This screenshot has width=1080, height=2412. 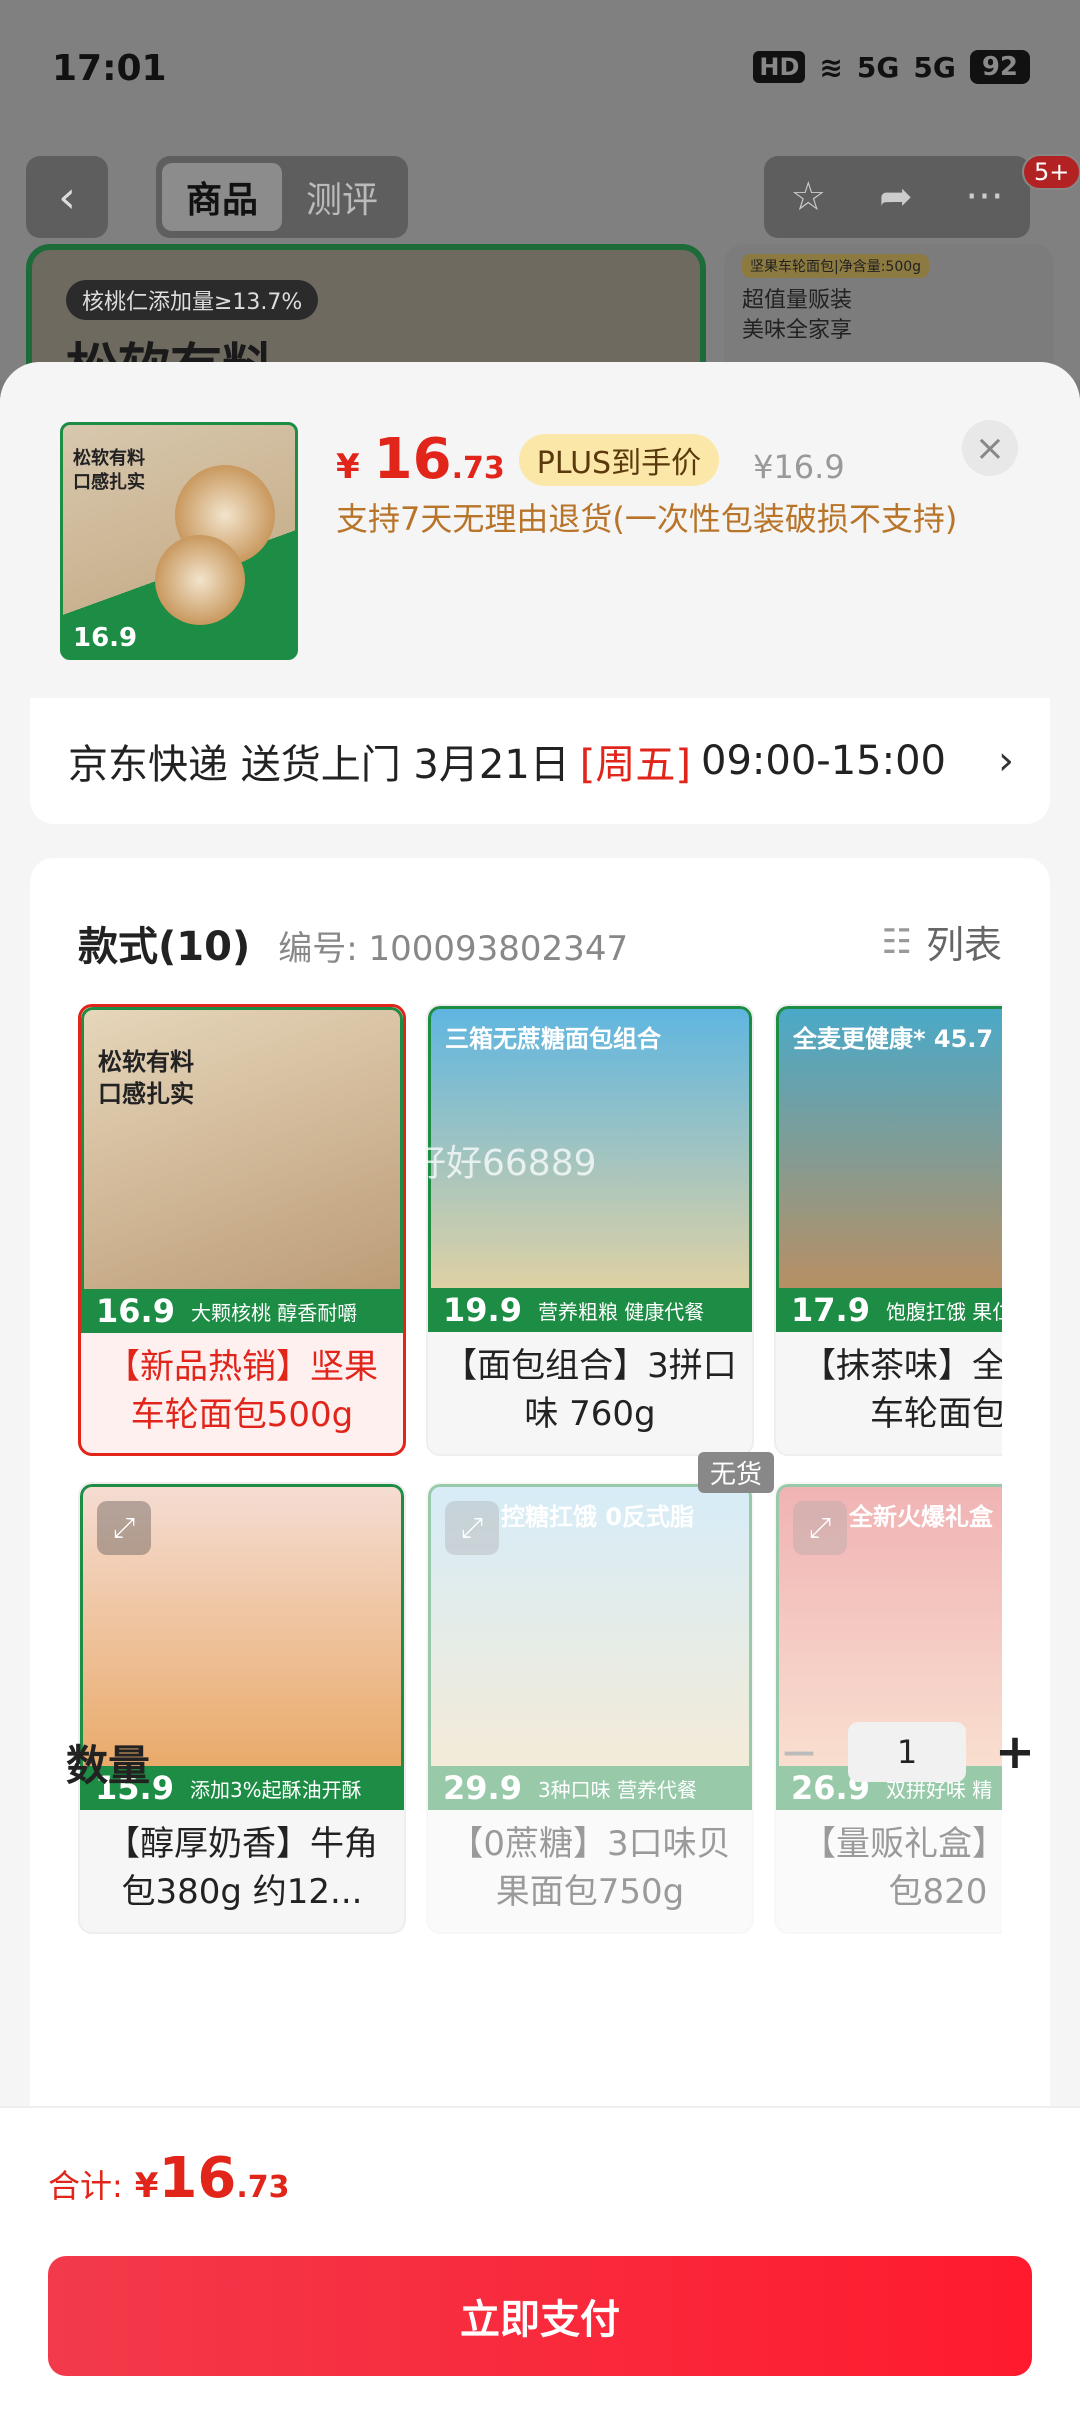 What do you see at coordinates (135, 1311) in the screenshot?
I see `style-price: 16.9` at bounding box center [135, 1311].